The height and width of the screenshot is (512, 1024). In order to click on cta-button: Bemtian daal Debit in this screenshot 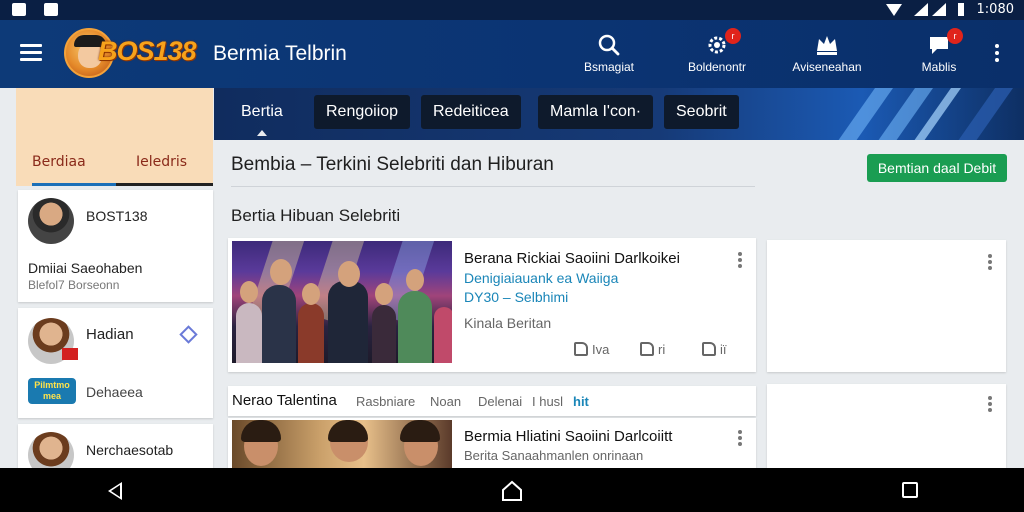, I will do `click(937, 168)`.